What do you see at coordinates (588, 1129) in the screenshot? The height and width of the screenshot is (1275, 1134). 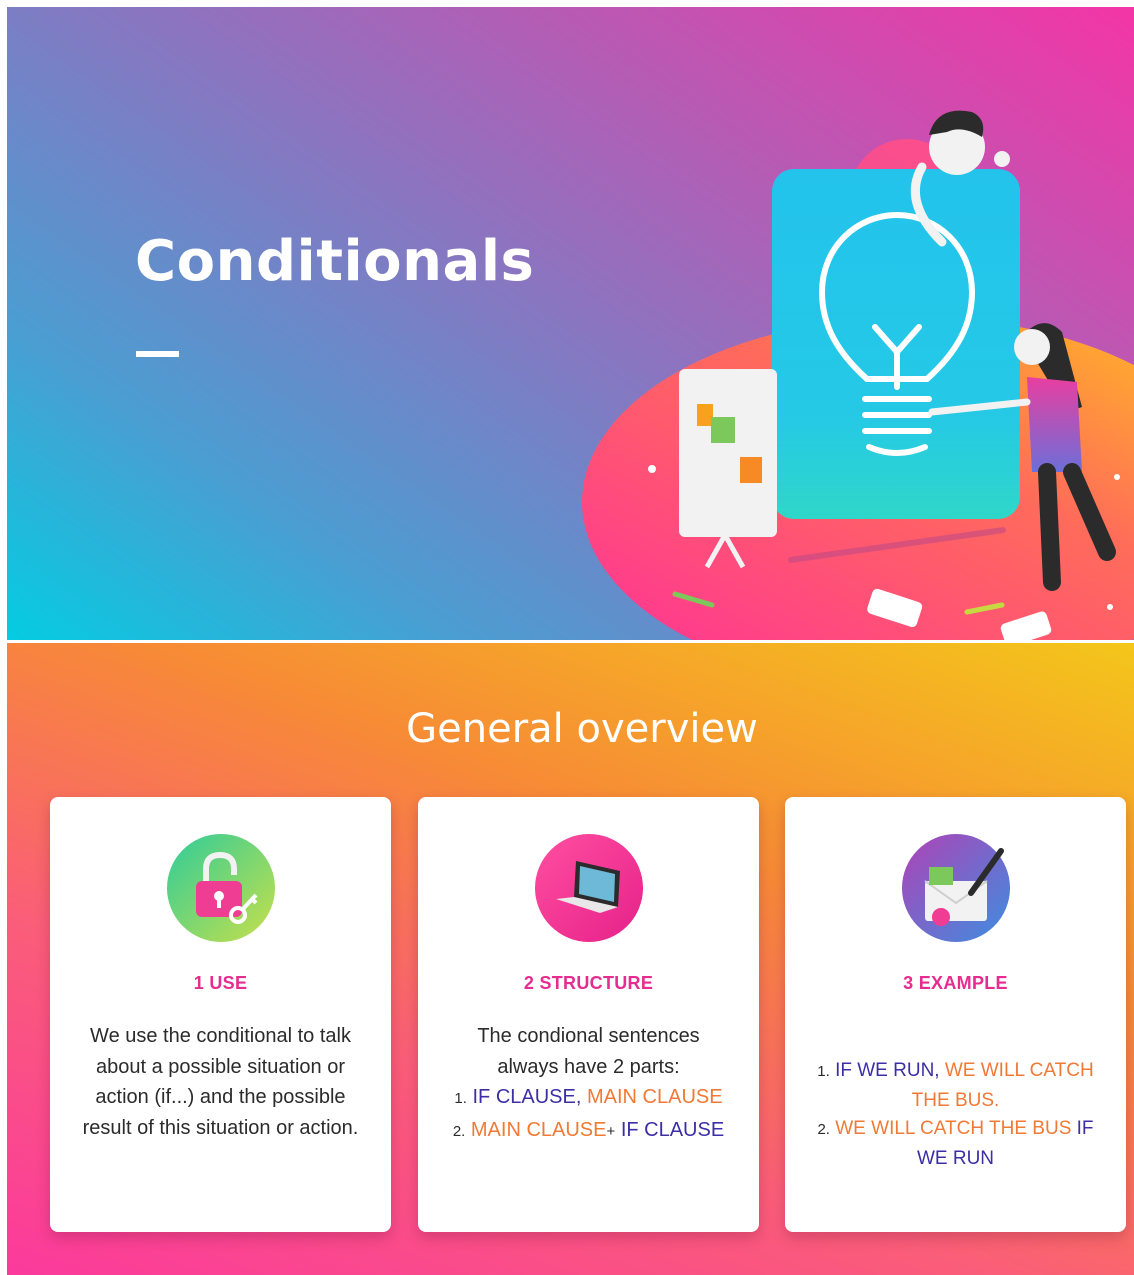 I see `structure-item: 2. MAIN CLAUSE+ IF CLAUSE` at bounding box center [588, 1129].